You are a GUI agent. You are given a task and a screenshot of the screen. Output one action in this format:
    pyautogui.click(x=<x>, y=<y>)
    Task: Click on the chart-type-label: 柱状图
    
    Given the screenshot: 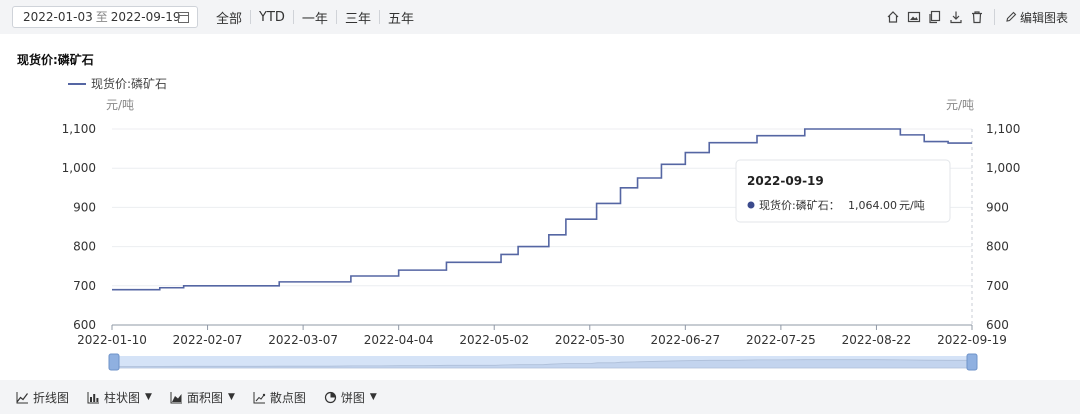 What is the action you would take?
    pyautogui.click(x=122, y=397)
    